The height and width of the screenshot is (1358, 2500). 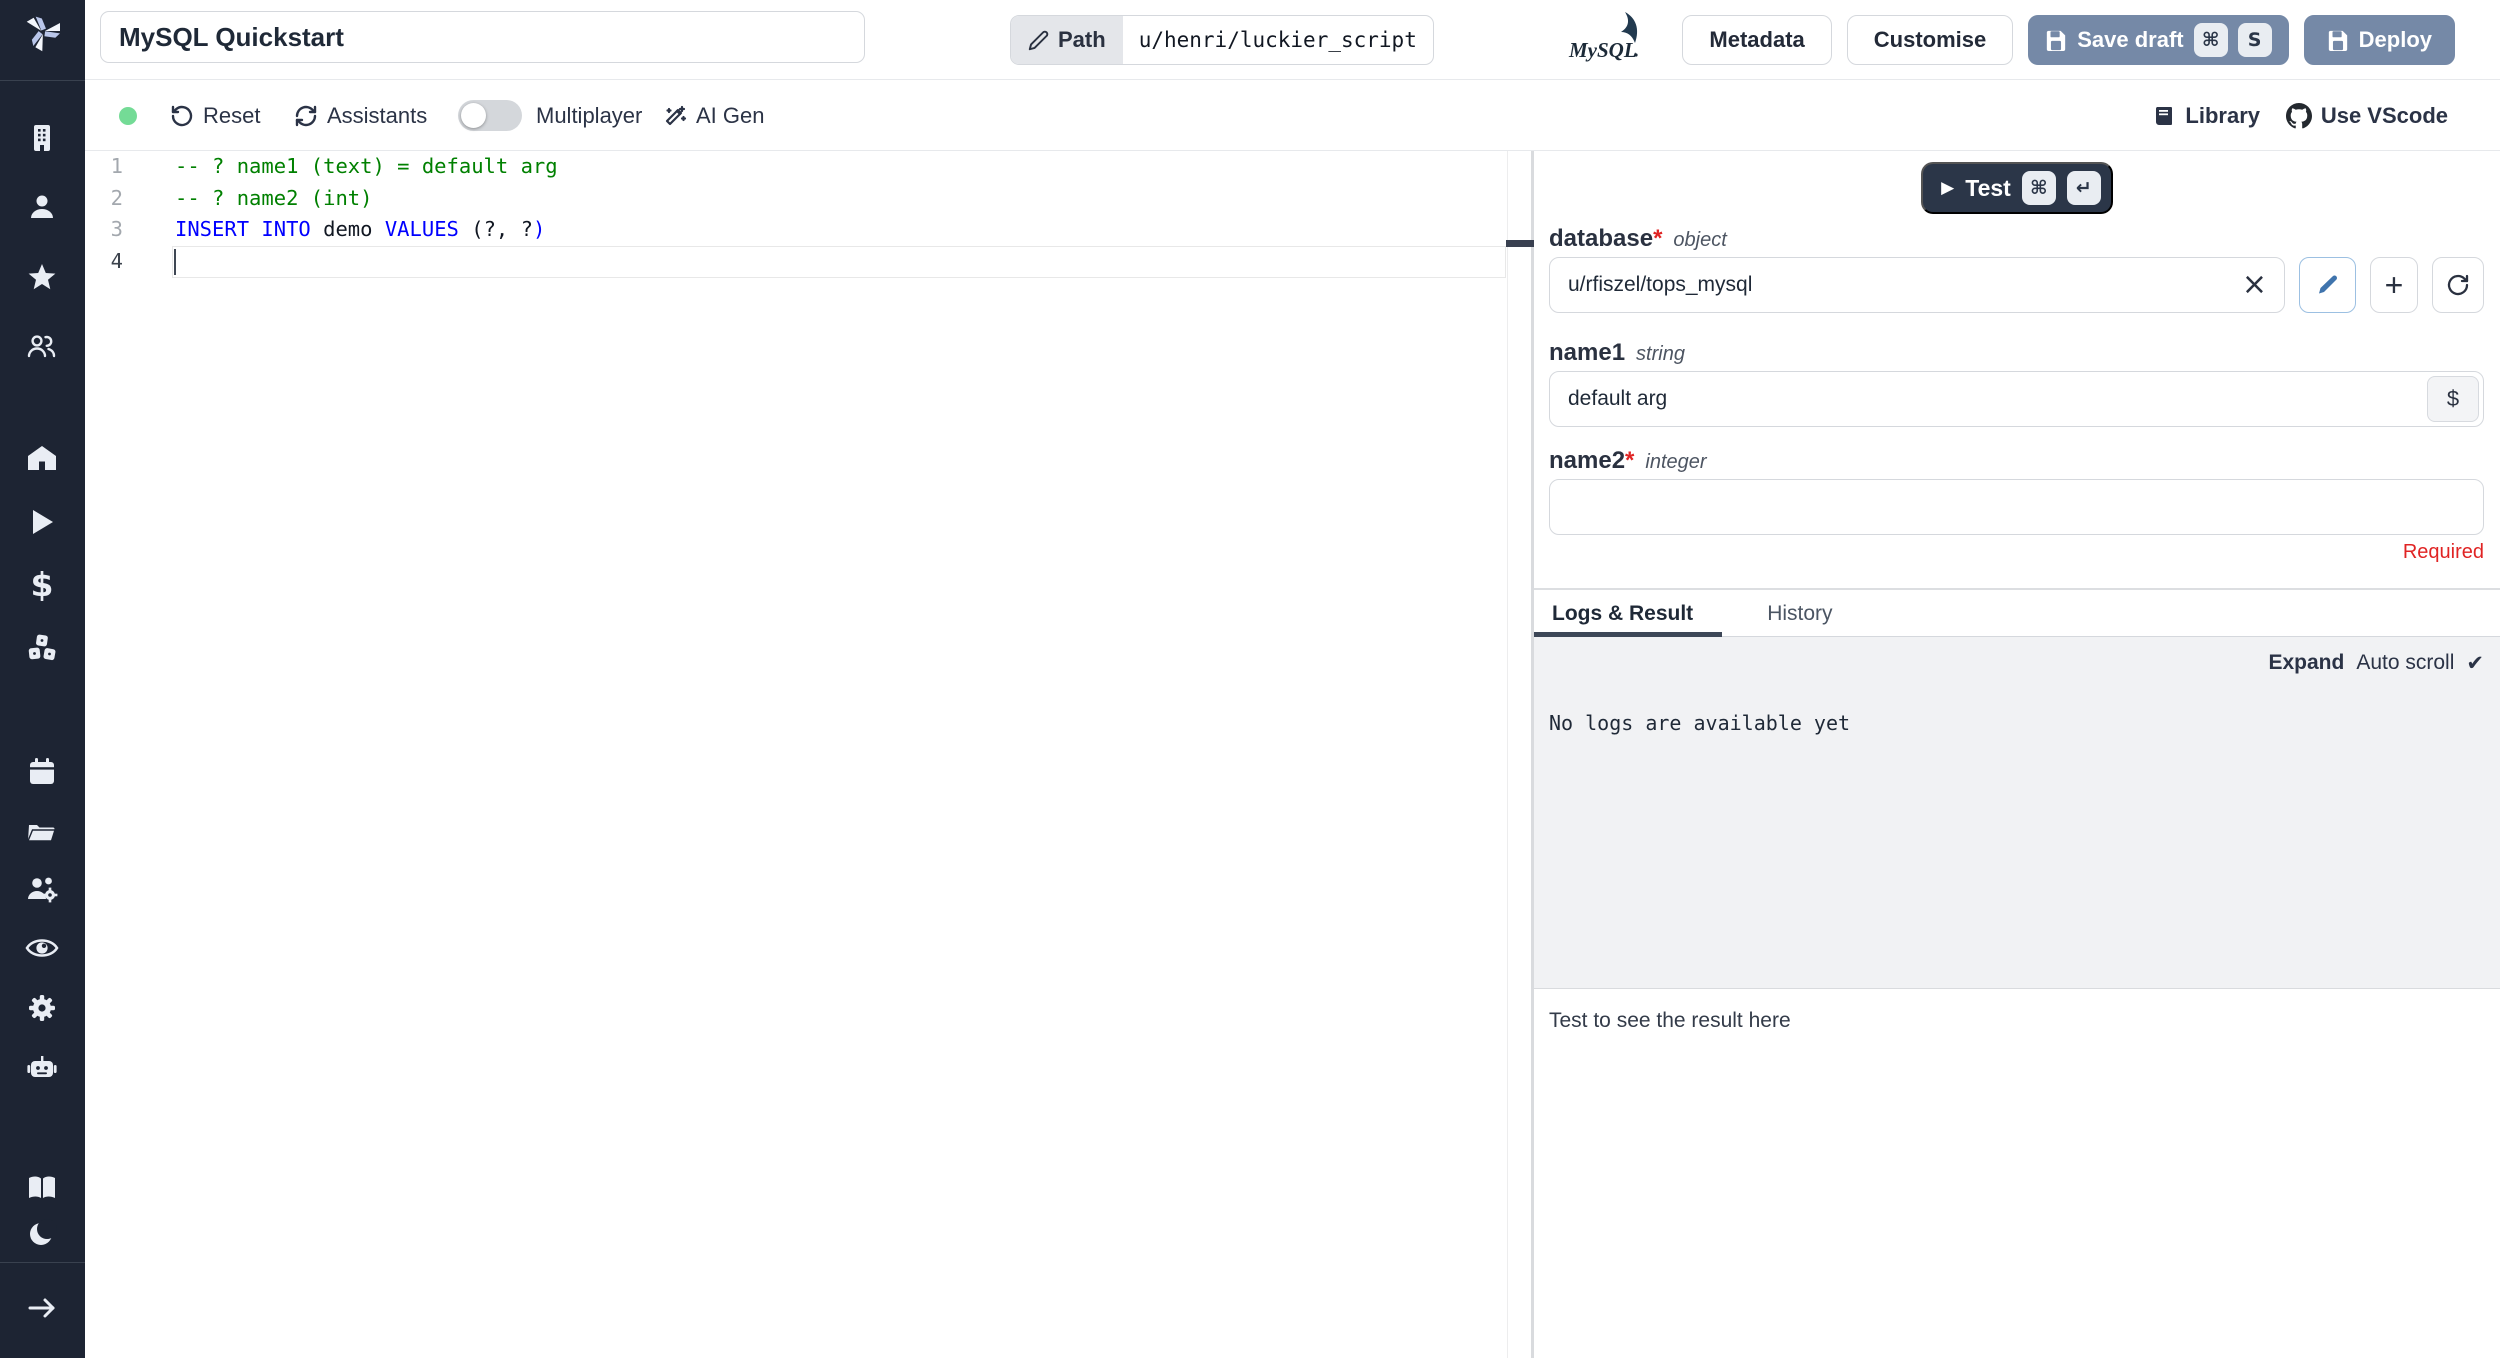 What do you see at coordinates (42, 278) in the screenshot?
I see `sidebar-item-favorites` at bounding box center [42, 278].